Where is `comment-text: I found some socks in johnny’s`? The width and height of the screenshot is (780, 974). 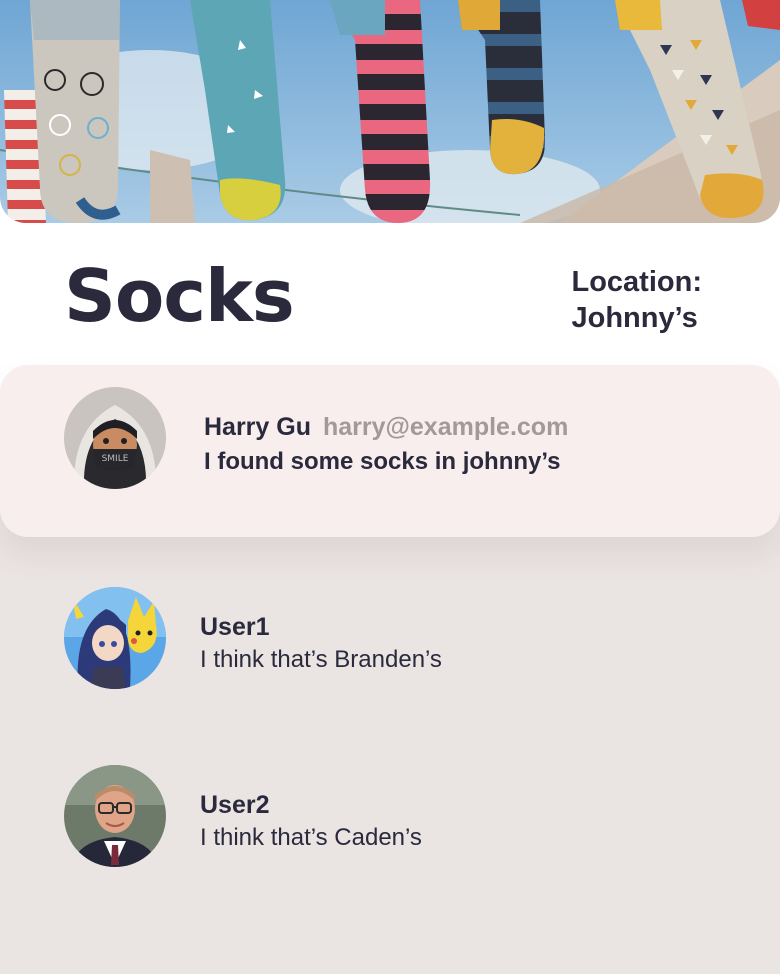 comment-text: I found some socks in johnny’s is located at coordinates (382, 461).